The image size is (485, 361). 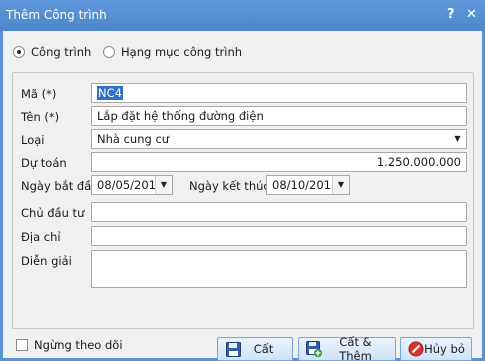 I want to click on name-field: Lắp đặt hệ thống đường điện, so click(x=279, y=116).